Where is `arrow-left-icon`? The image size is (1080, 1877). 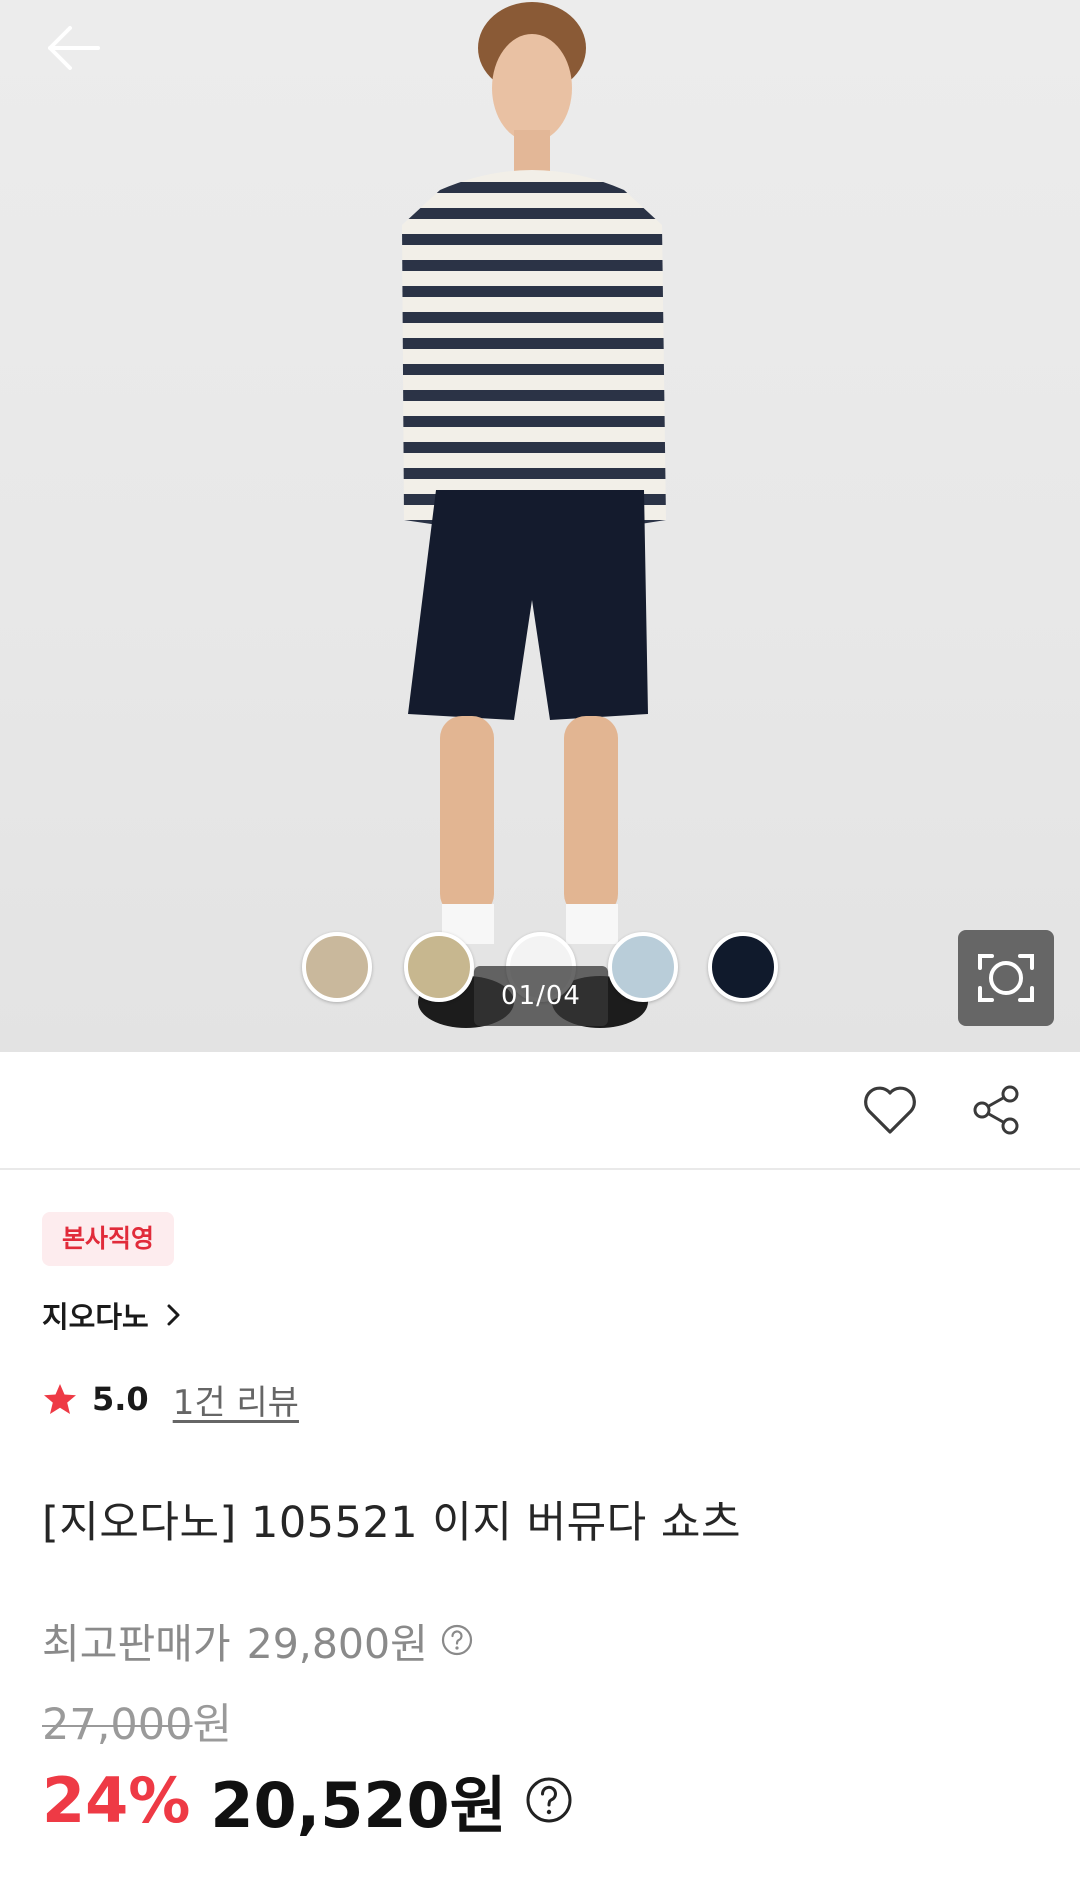 arrow-left-icon is located at coordinates (74, 48).